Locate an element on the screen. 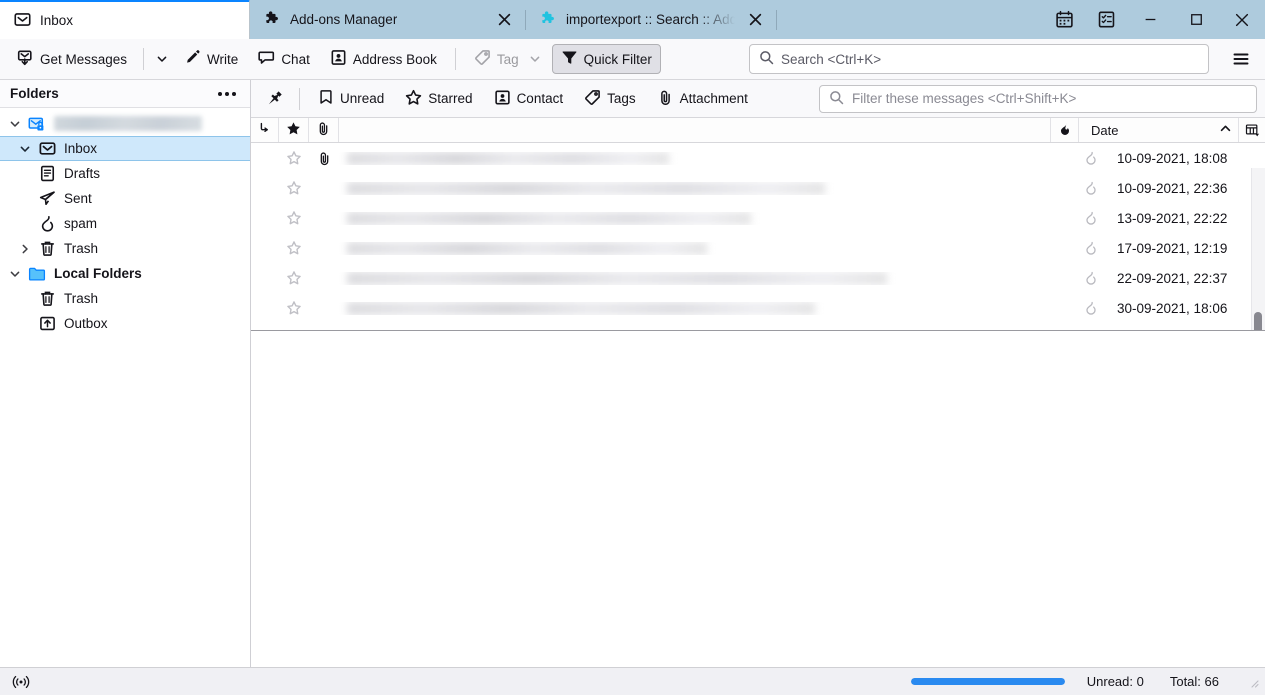  get-messages-dropdown-icon is located at coordinates (162, 59).